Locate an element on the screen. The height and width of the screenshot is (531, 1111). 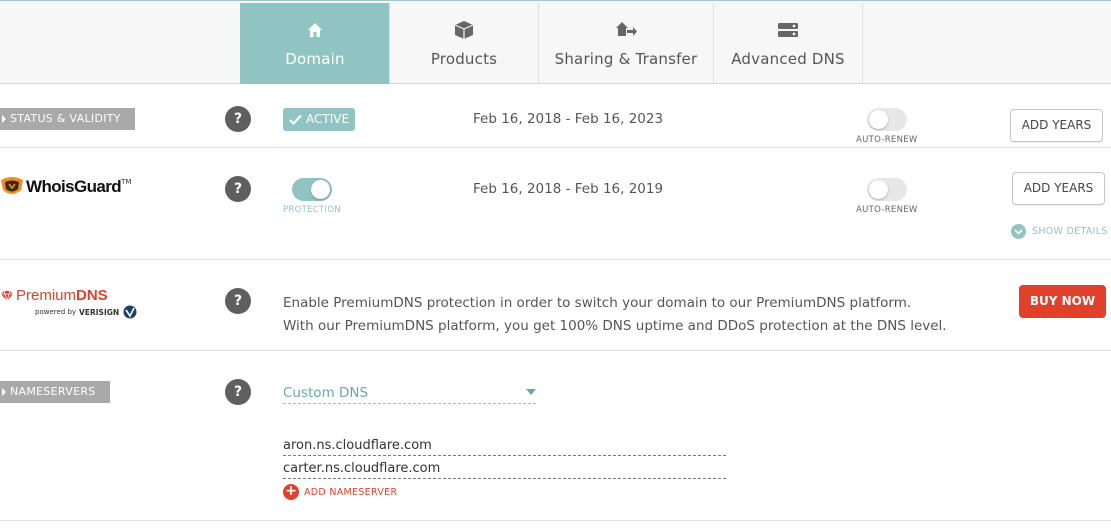
server-icon is located at coordinates (788, 30).